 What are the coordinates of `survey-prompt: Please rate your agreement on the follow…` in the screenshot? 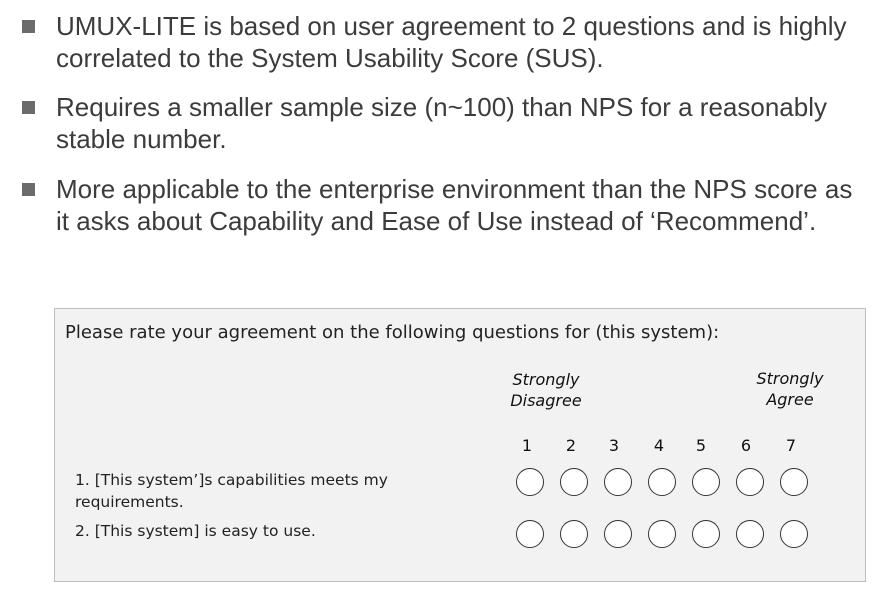 It's located at (392, 332).